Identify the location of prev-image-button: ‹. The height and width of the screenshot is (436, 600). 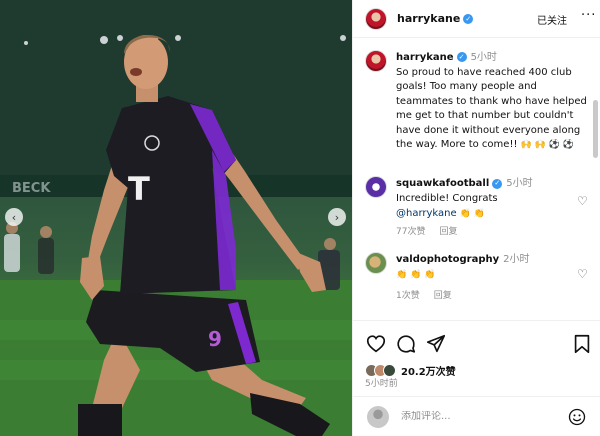
(14, 217).